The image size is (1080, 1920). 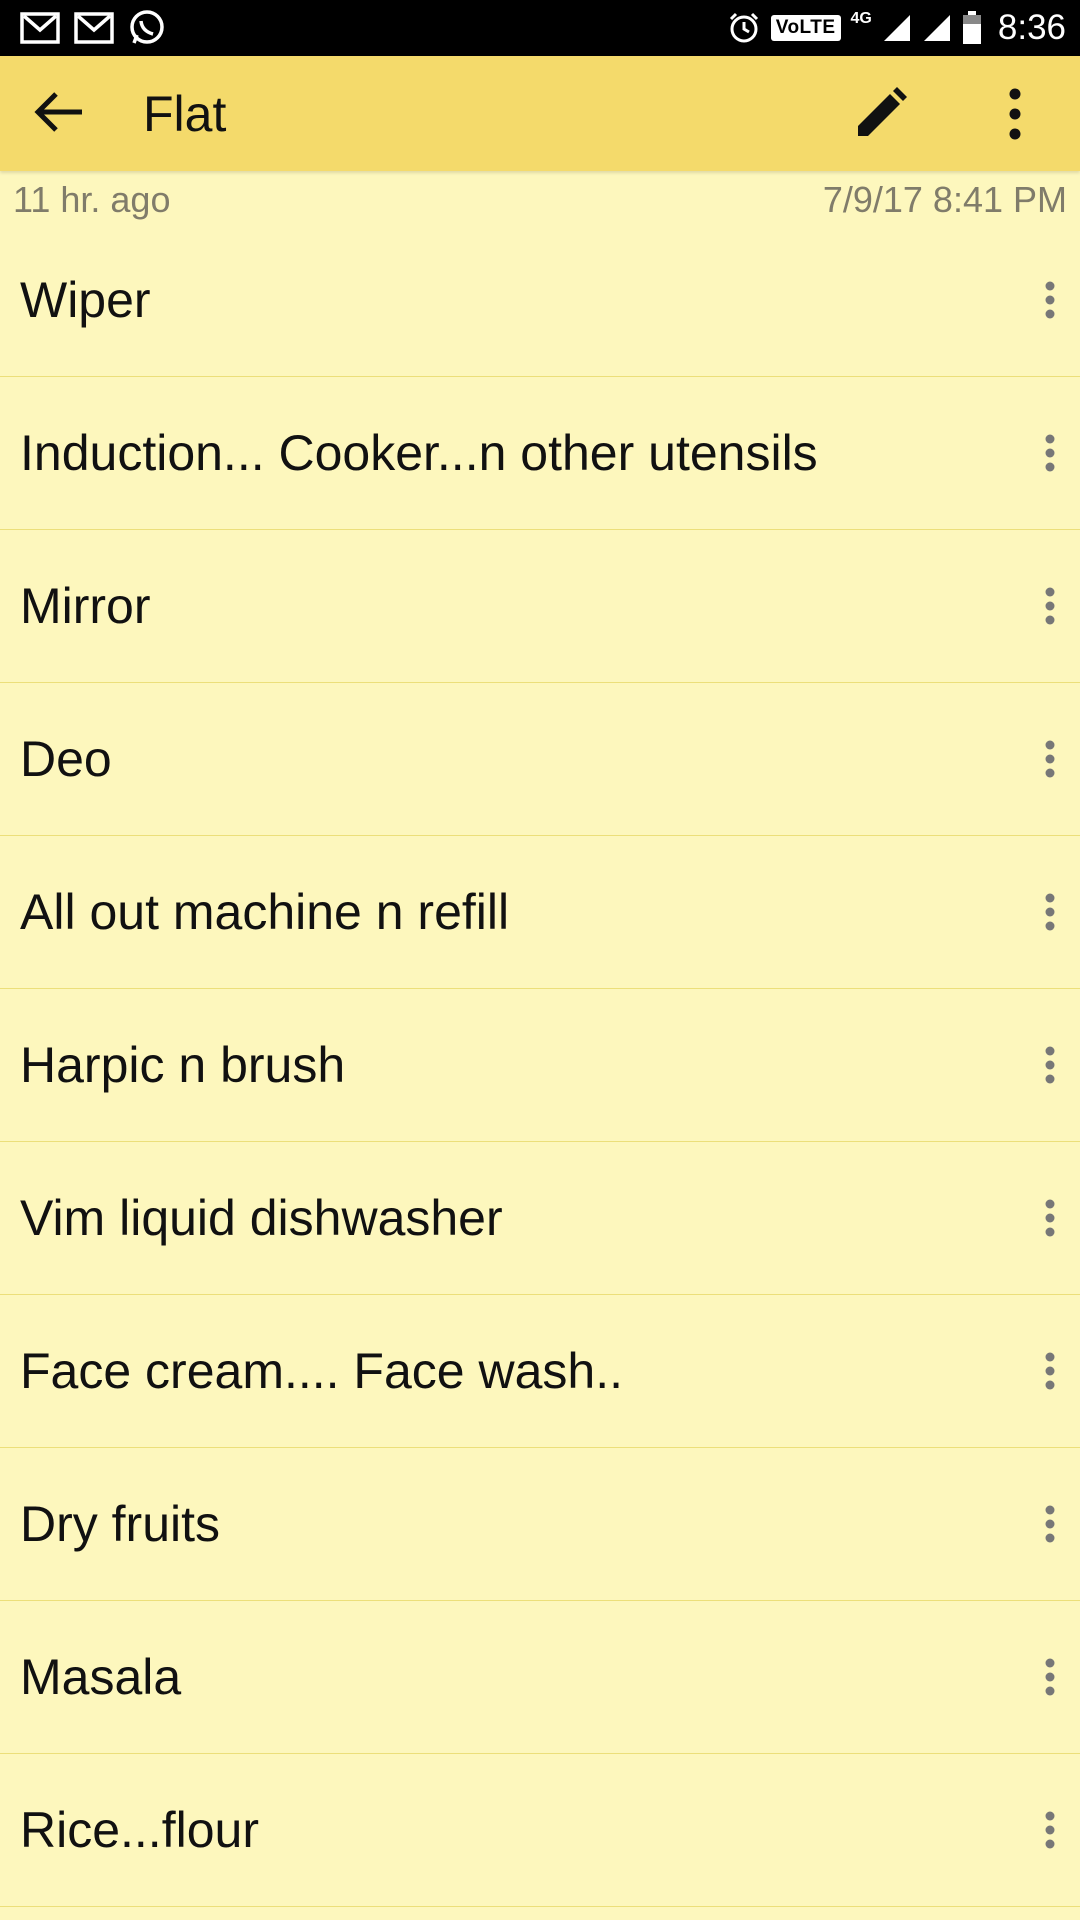 What do you see at coordinates (261, 1218) in the screenshot?
I see `list-item-text: Vim liquid dishwasher` at bounding box center [261, 1218].